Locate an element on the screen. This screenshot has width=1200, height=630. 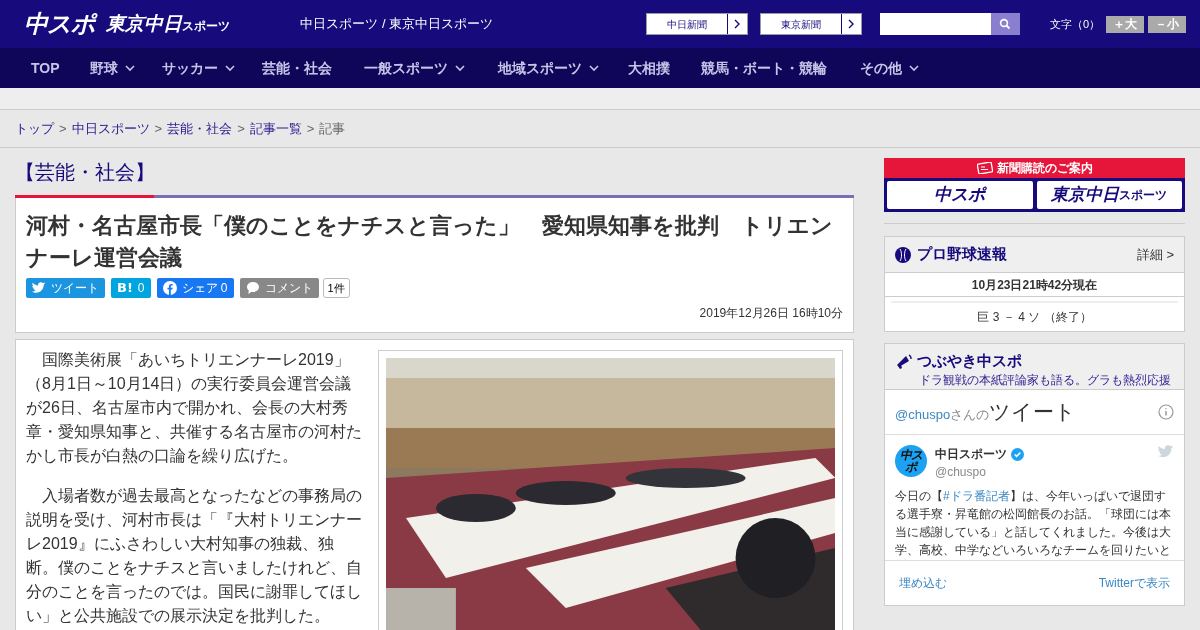
nav-item: 地域スポーツ is located at coordinates (548, 68).